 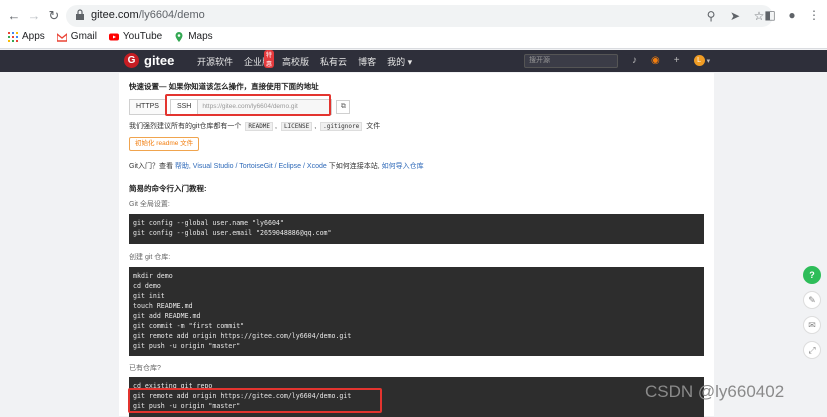 What do you see at coordinates (168, 188) in the screenshot?
I see `tutorial-heading: 简易的命令行入门教程:` at bounding box center [168, 188].